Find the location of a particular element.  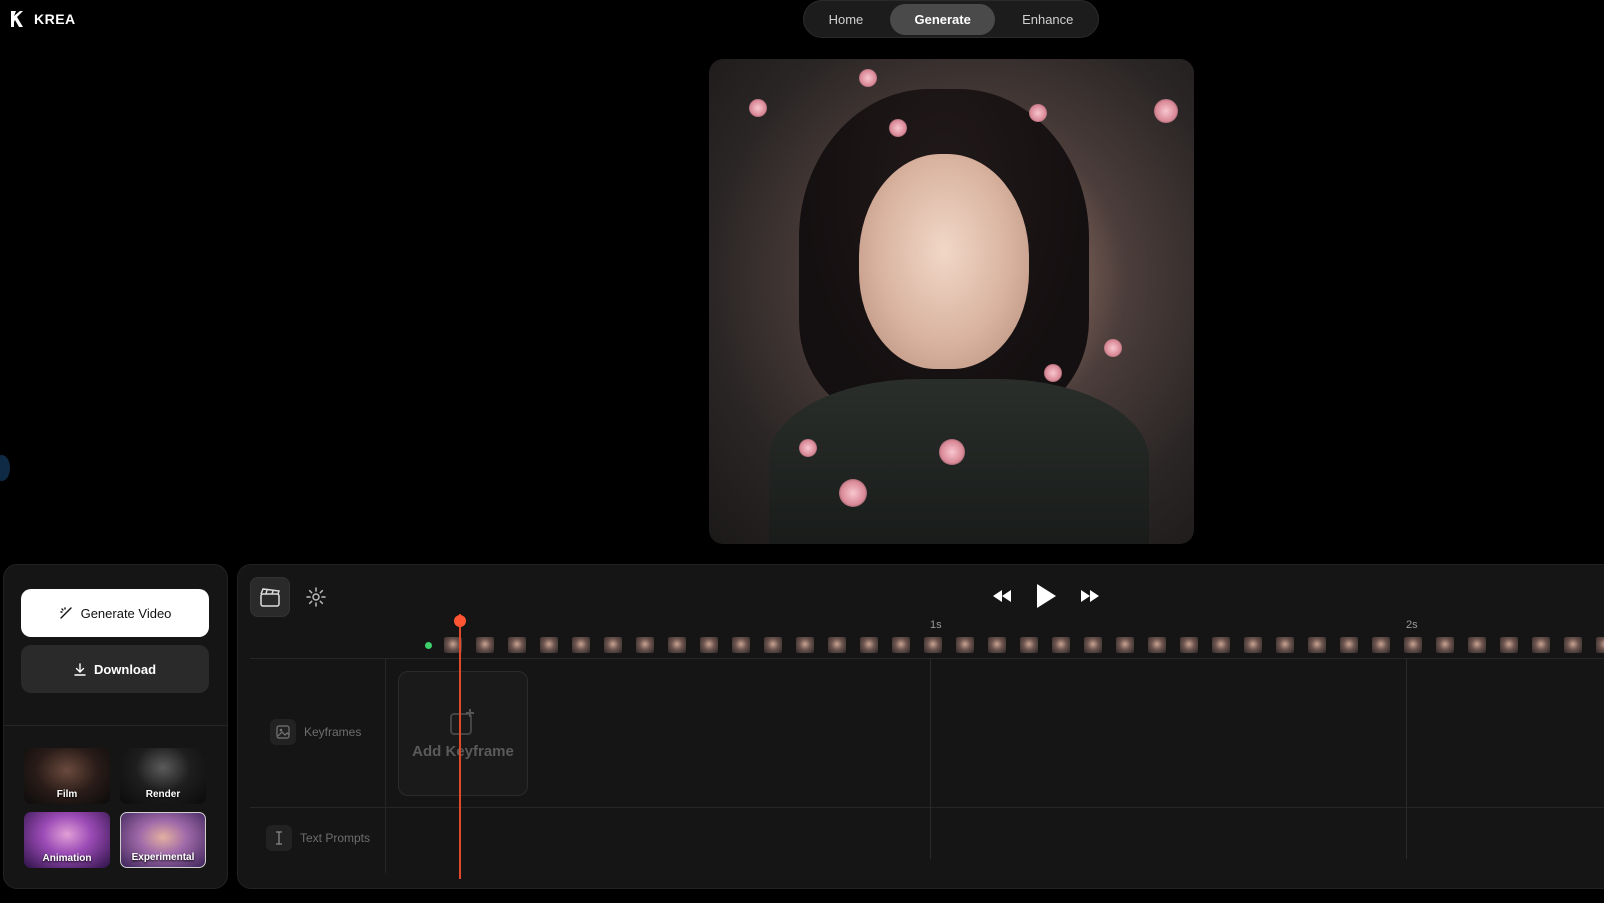

playhead-handle is located at coordinates (460, 621).